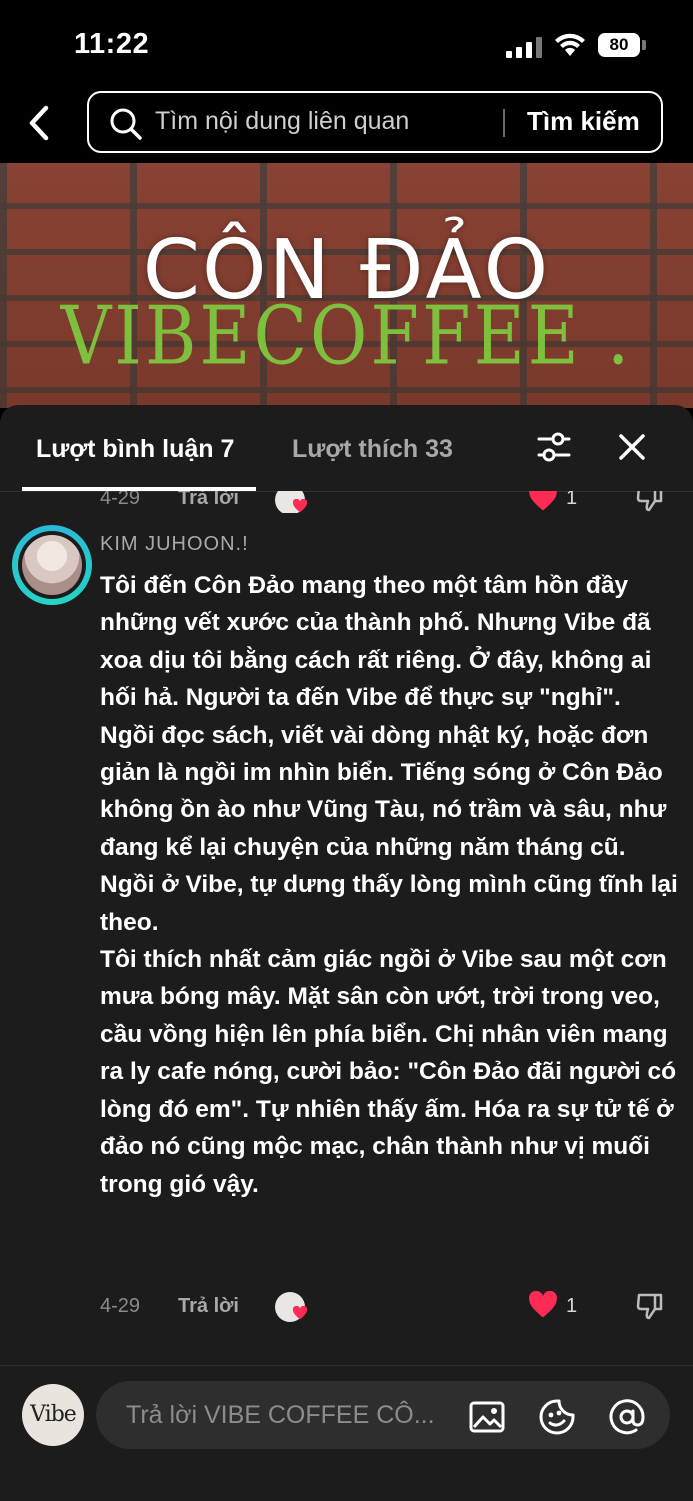 The height and width of the screenshot is (1501, 693). I want to click on search-button: Tìm kiếm, so click(583, 121).